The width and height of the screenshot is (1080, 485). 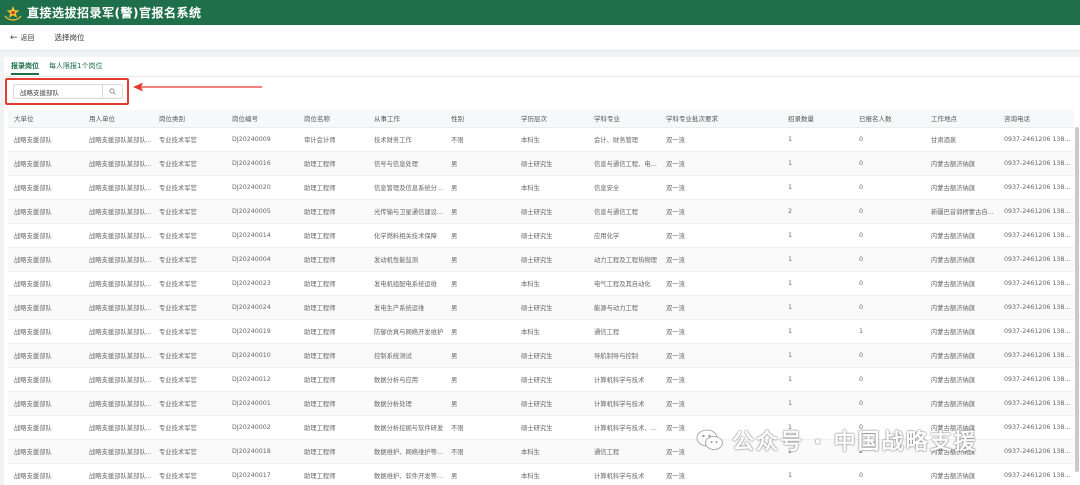 What do you see at coordinates (14, 37) in the screenshot?
I see `arrow-left-icon: ←` at bounding box center [14, 37].